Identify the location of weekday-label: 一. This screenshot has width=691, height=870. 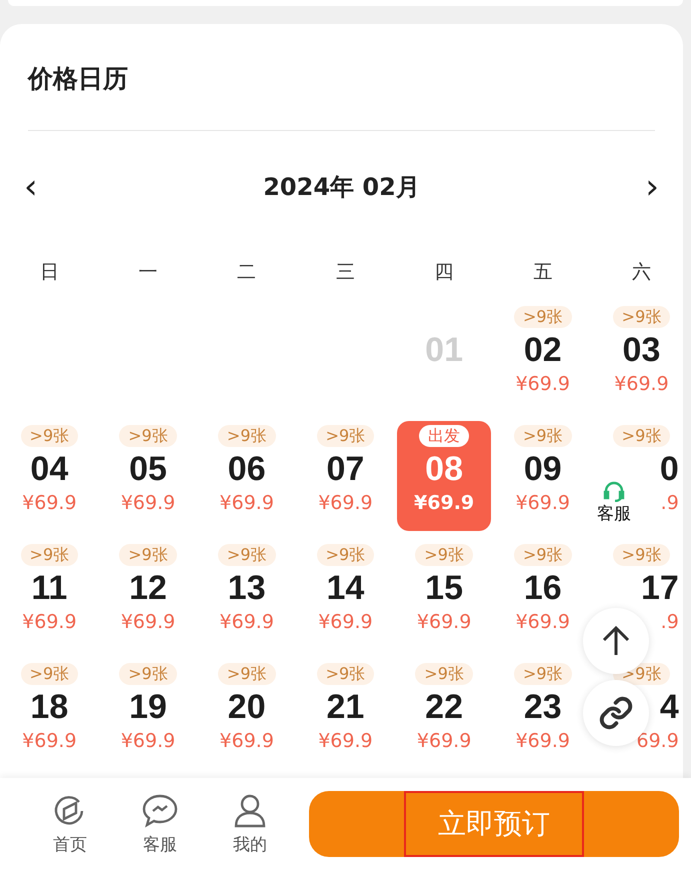
(148, 272).